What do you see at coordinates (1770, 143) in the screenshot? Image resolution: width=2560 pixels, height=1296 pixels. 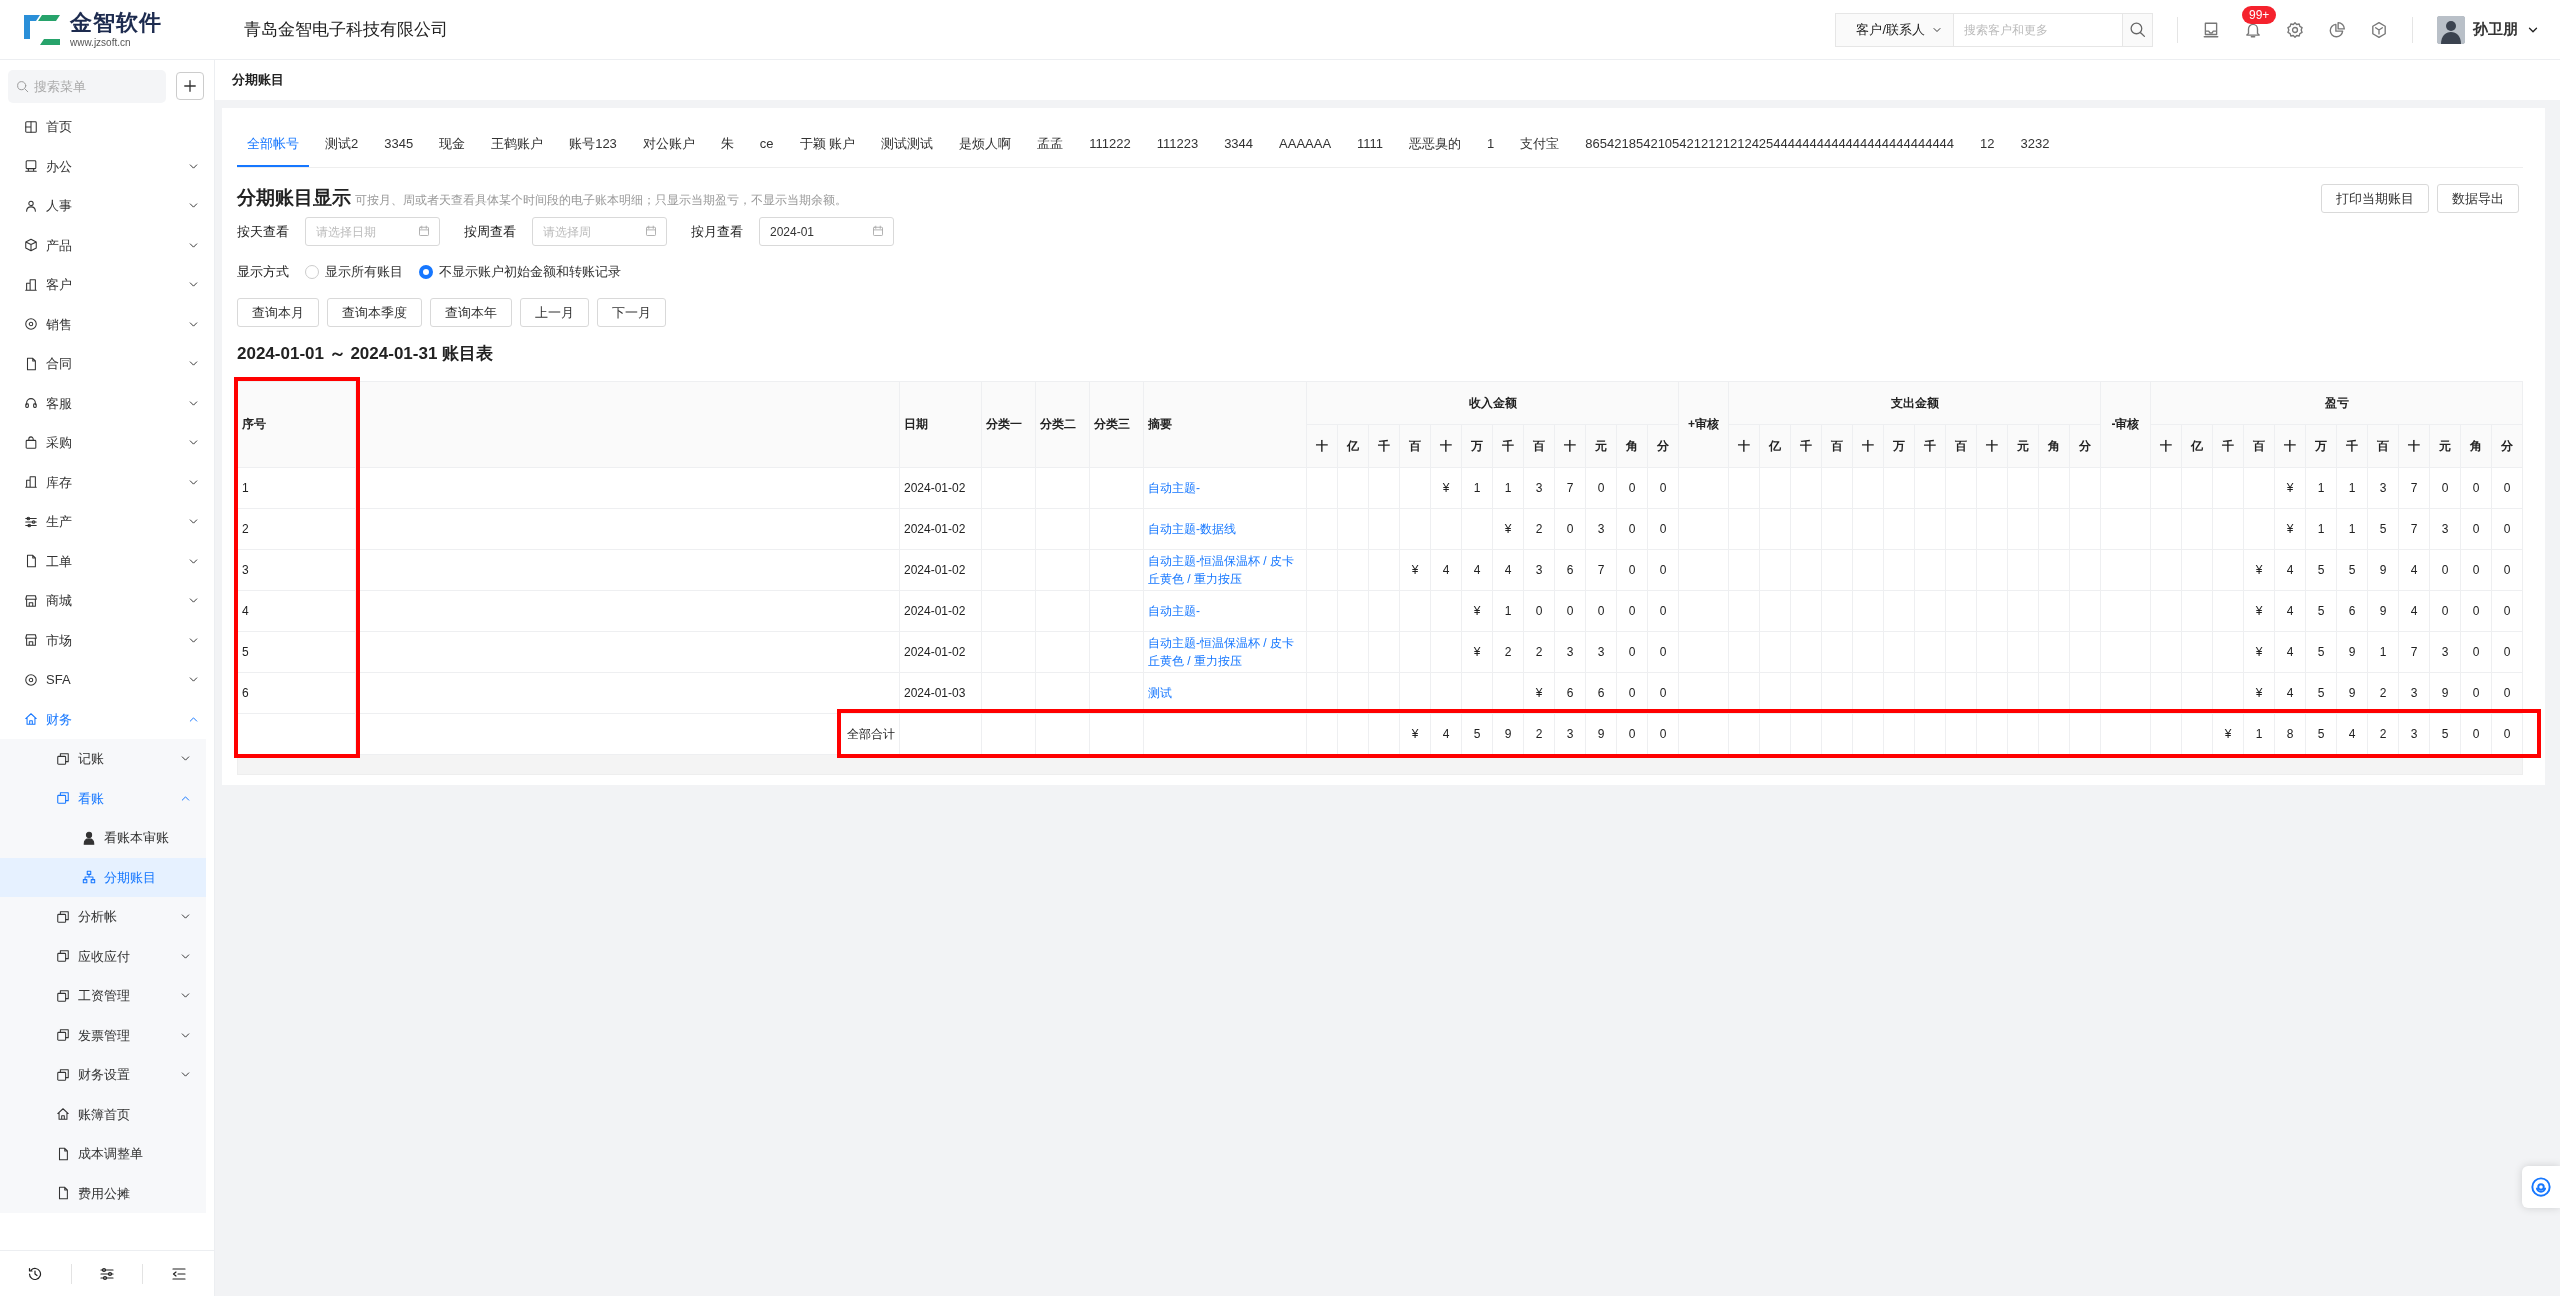 I see `account-tab: 865421854210542121212124254444444444444444444444444` at bounding box center [1770, 143].